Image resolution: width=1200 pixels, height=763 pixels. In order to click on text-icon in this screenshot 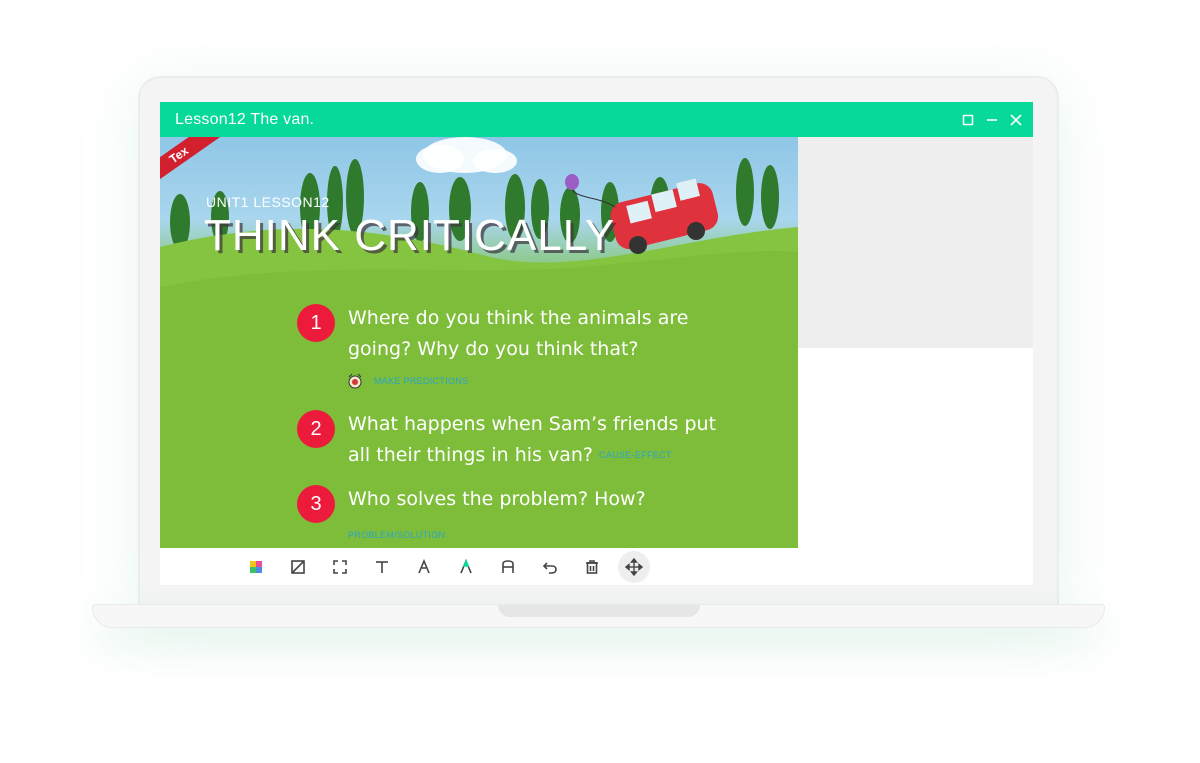, I will do `click(382, 566)`.